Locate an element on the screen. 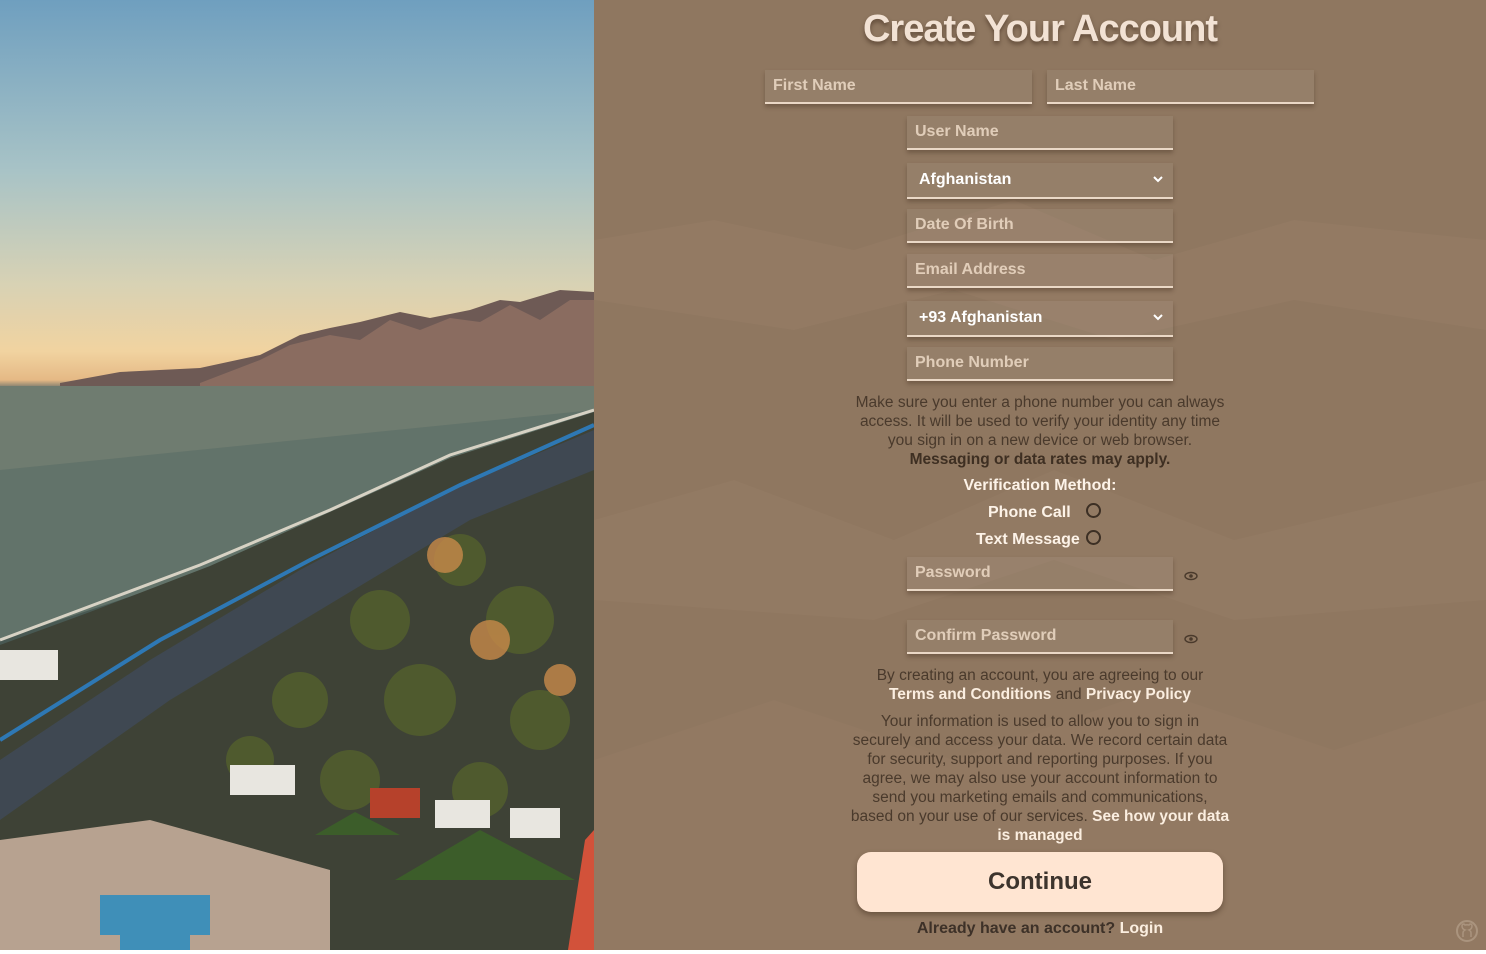 The height and width of the screenshot is (954, 1486). dob-field is located at coordinates (1040, 226).